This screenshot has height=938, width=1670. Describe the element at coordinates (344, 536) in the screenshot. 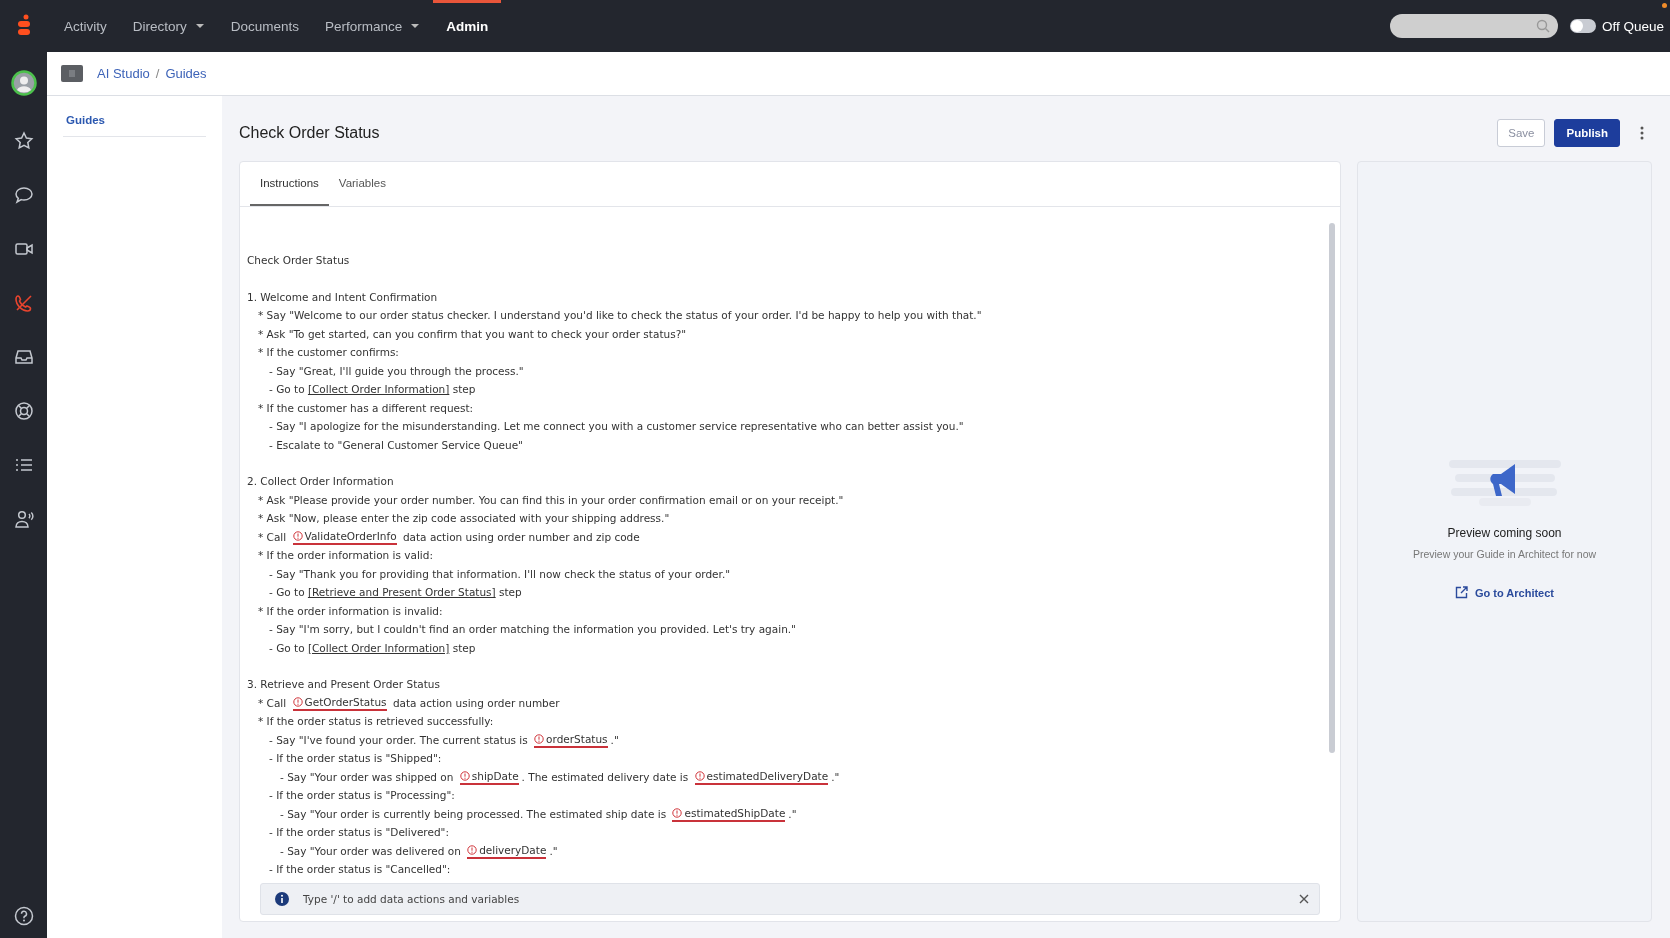

I see `variable-chip: ValidateOrderInfo` at that location.